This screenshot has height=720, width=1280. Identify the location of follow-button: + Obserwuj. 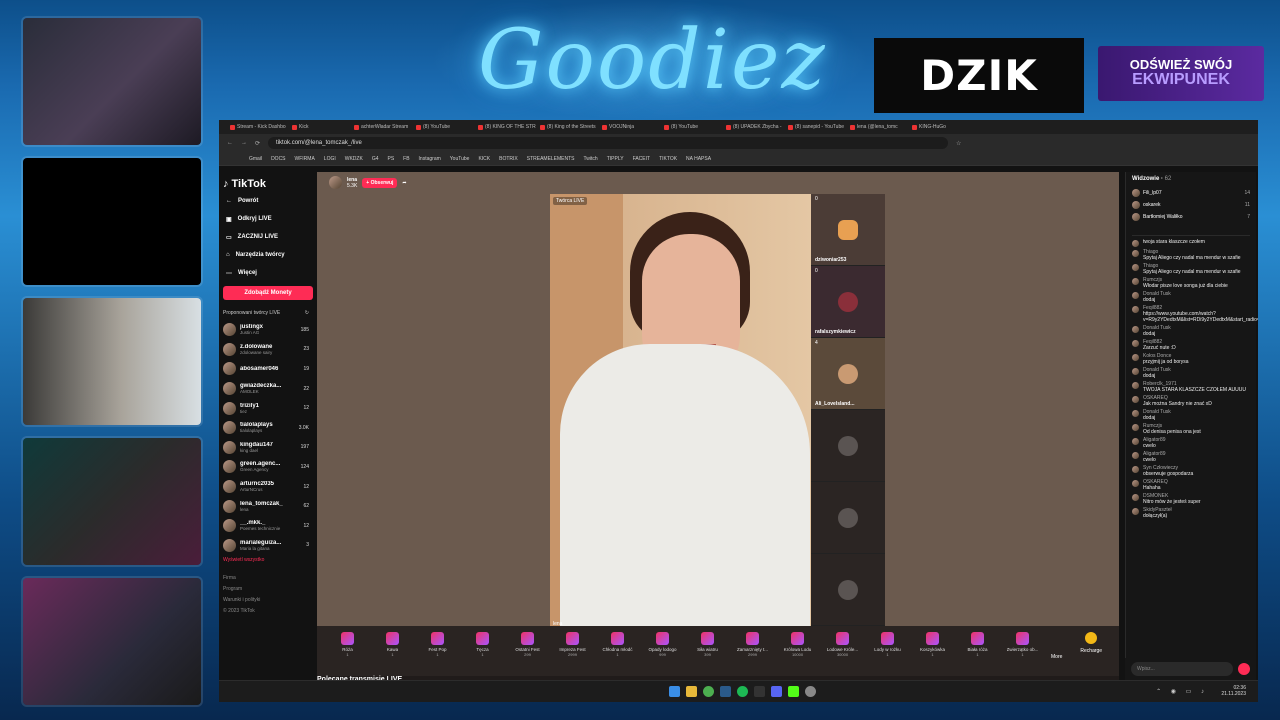
(380, 182).